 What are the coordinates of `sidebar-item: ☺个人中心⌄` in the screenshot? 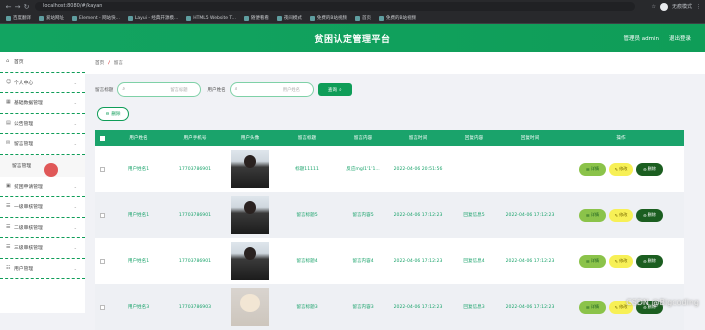 It's located at (42, 83).